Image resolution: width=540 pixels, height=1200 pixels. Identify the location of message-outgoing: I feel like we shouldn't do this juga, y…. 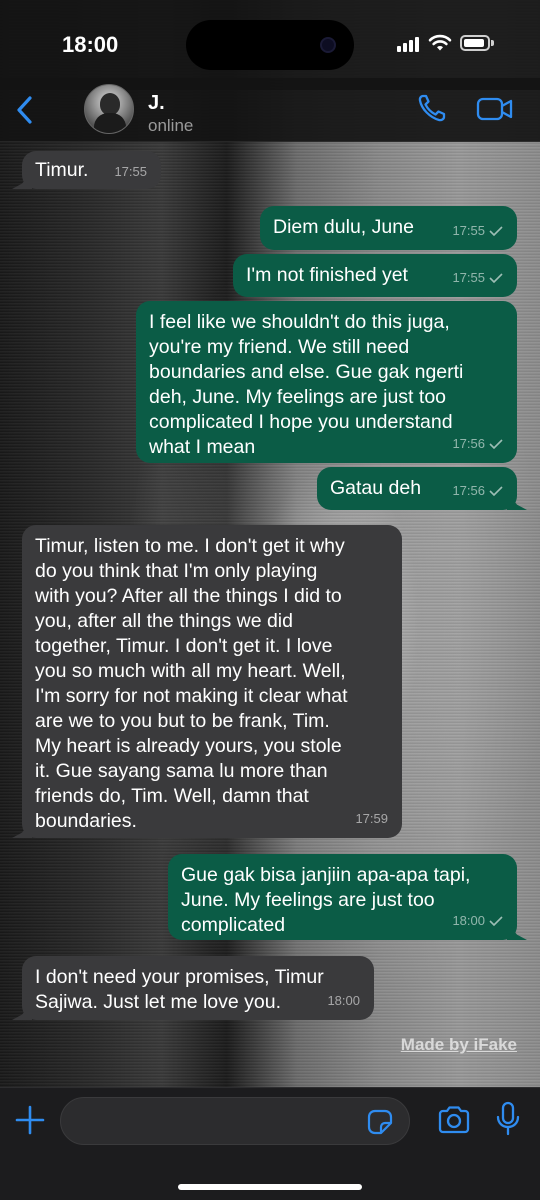
(326, 382).